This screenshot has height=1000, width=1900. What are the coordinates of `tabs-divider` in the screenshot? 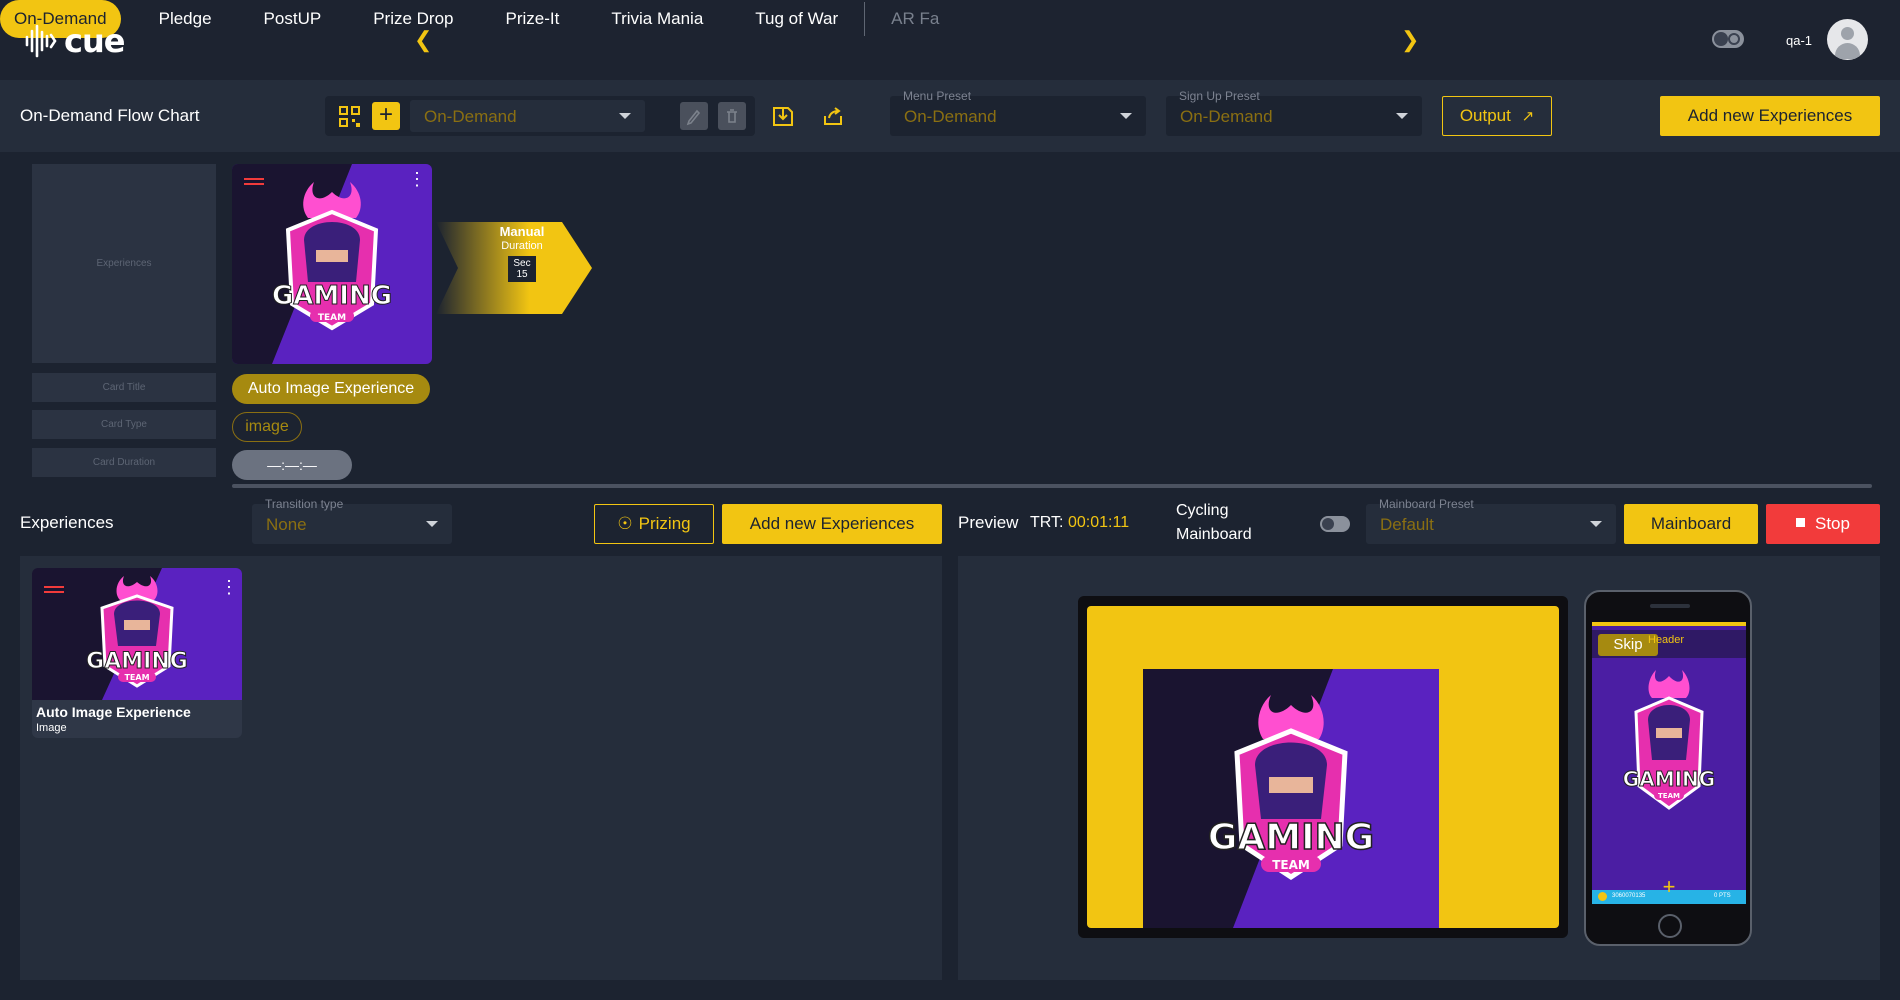 It's located at (865, 19).